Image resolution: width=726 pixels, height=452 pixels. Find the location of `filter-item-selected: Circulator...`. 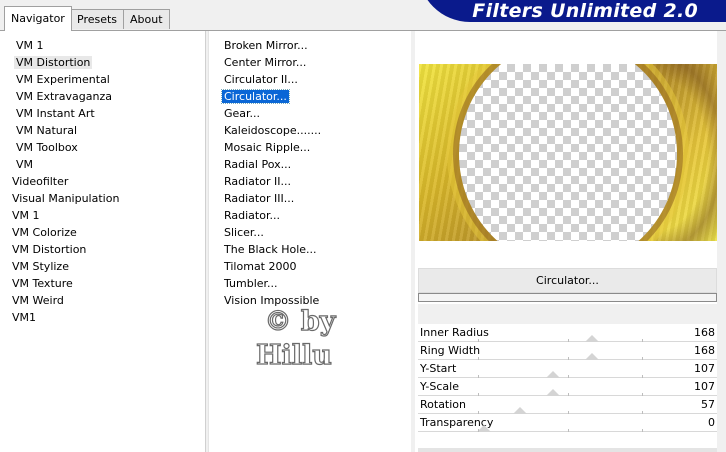

filter-item-selected: Circulator... is located at coordinates (272, 96).